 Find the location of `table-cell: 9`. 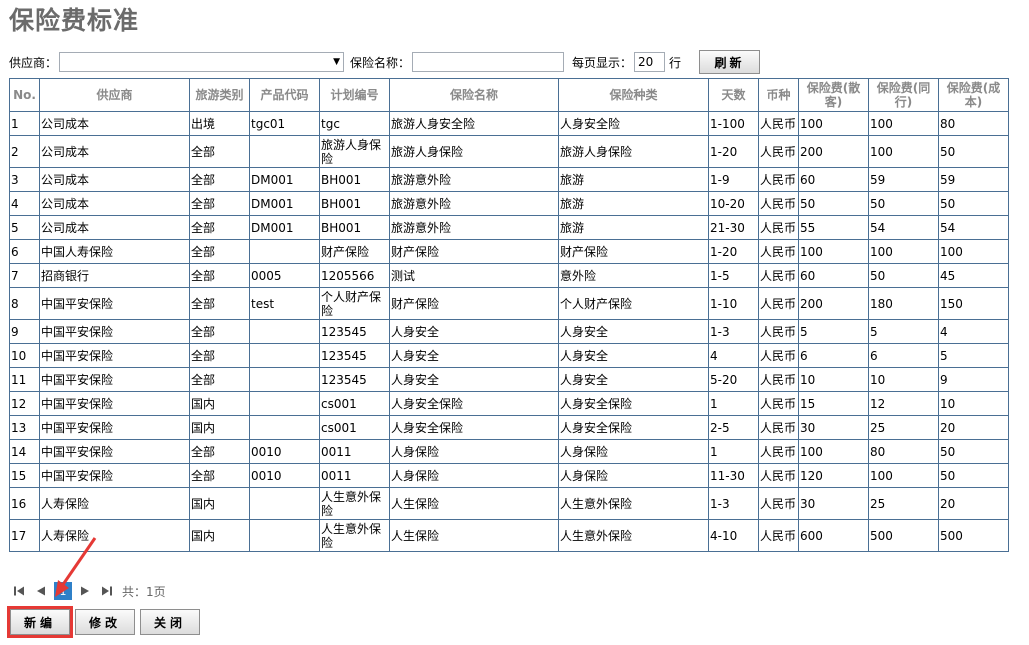

table-cell: 9 is located at coordinates (973, 379).